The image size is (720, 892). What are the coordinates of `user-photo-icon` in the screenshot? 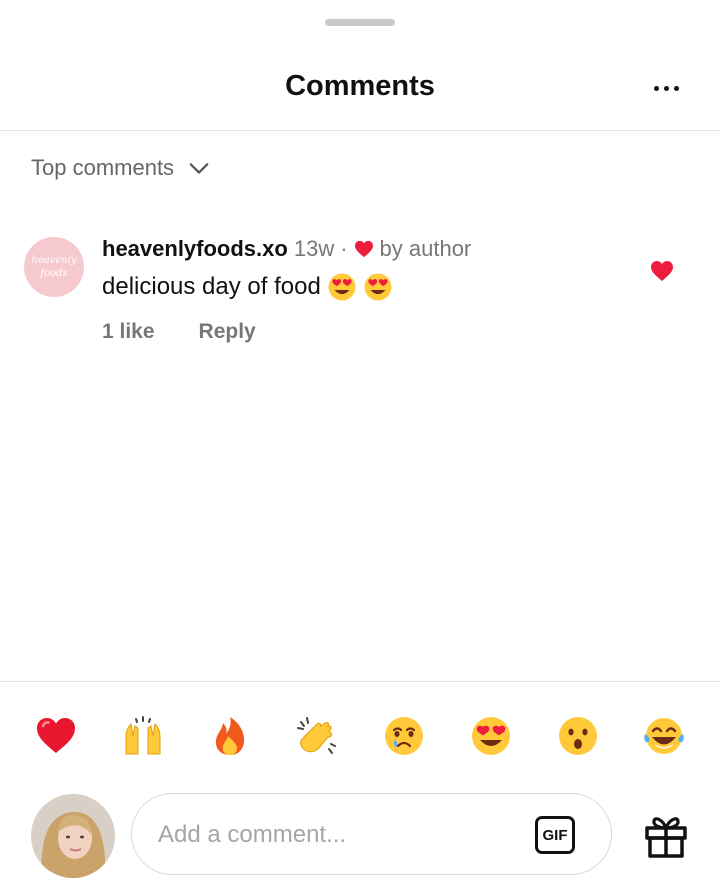 It's located at (73, 836).